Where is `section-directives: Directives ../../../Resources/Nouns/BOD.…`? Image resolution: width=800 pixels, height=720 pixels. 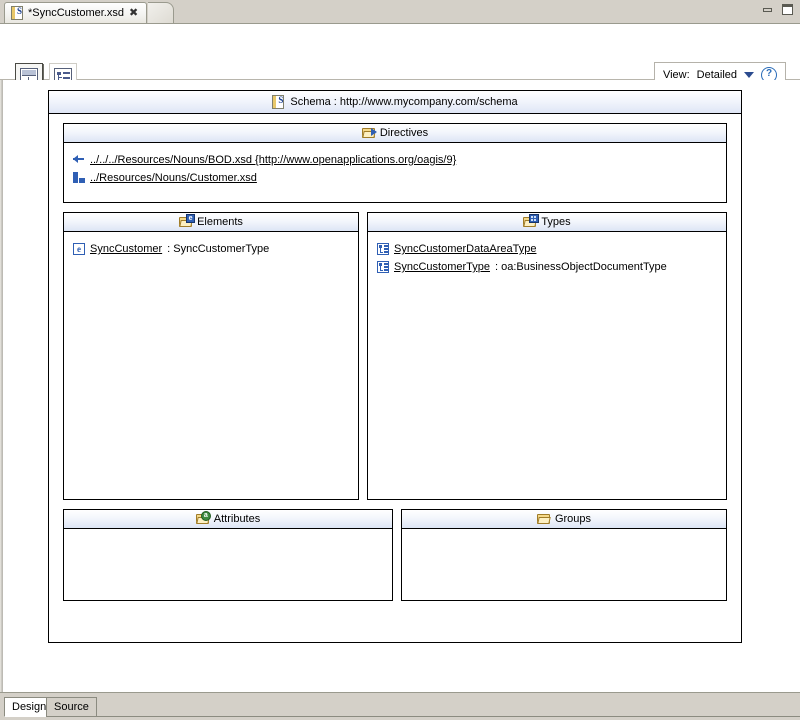
section-directives: Directives ../../../Resources/Nouns/BOD.… is located at coordinates (395, 163).